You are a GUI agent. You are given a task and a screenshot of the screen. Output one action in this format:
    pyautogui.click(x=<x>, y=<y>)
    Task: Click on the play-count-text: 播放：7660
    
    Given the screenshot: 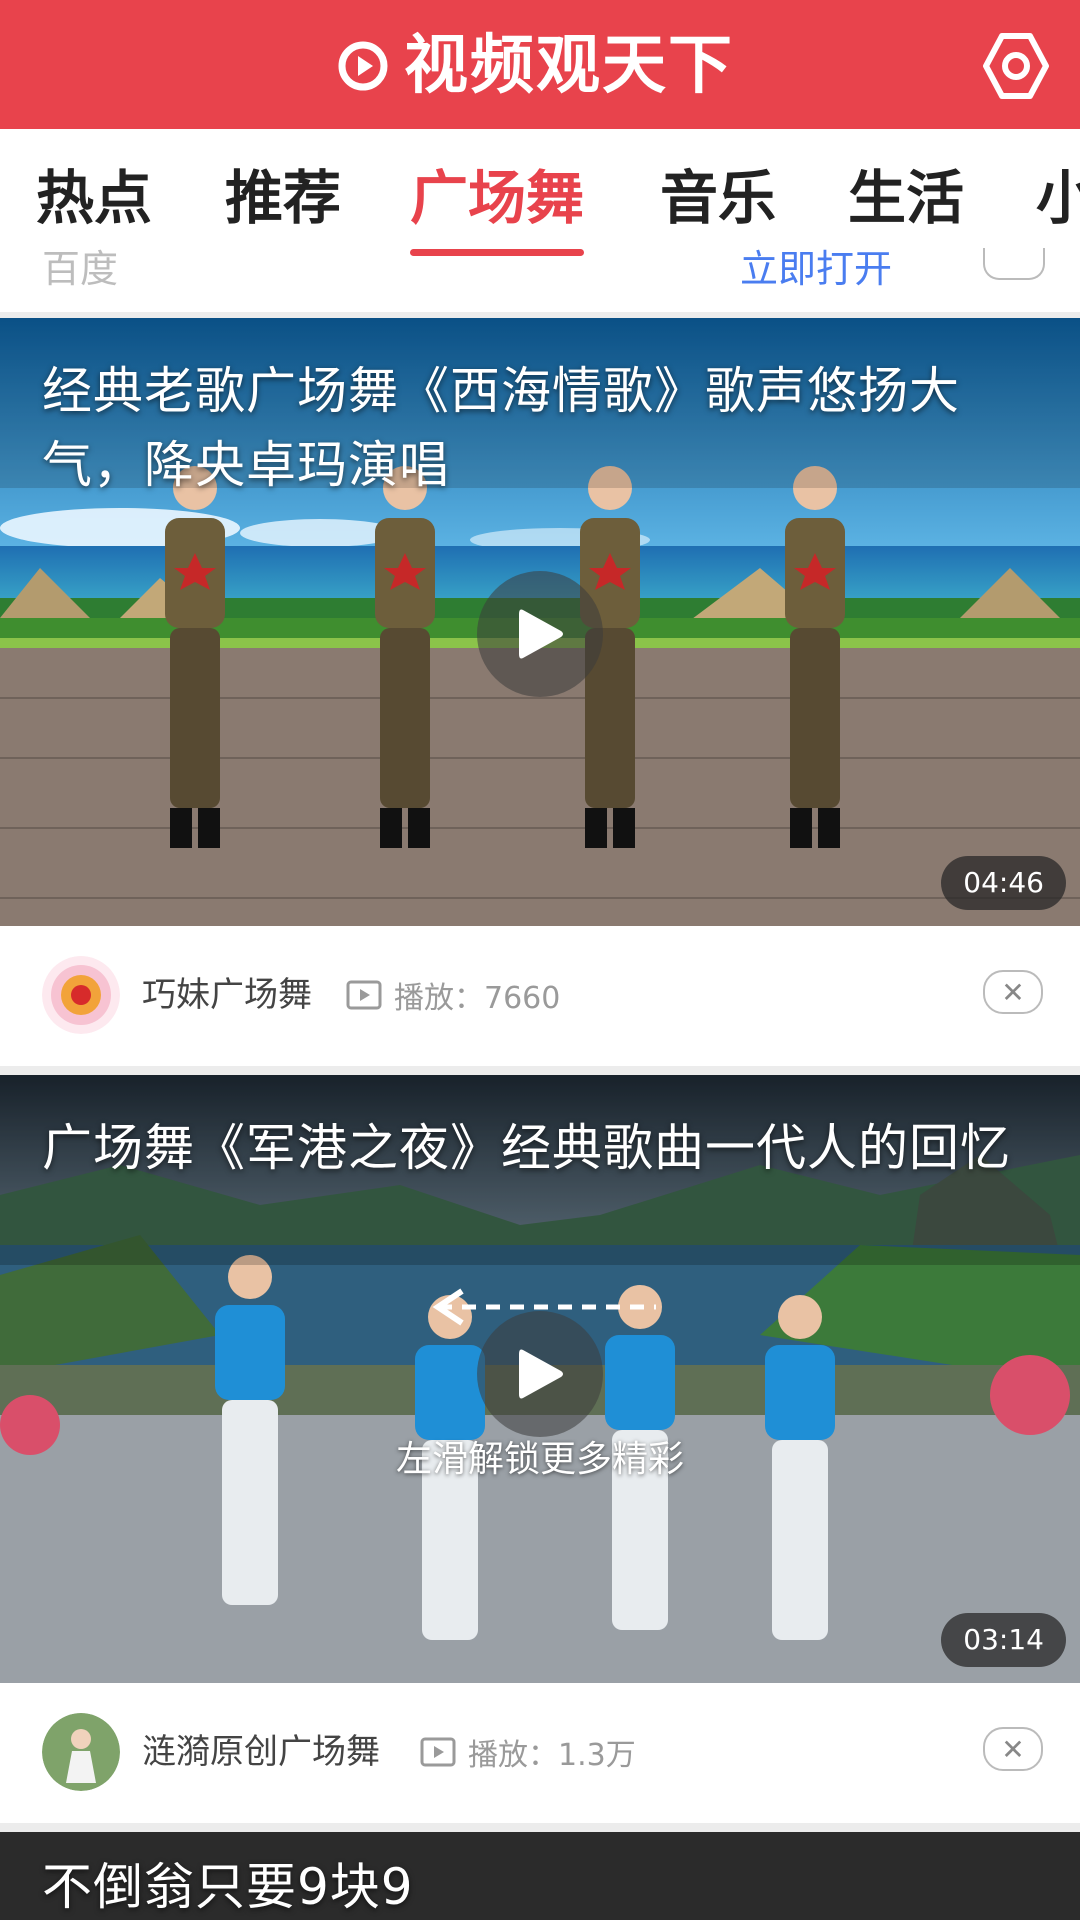 What is the action you would take?
    pyautogui.click(x=477, y=998)
    